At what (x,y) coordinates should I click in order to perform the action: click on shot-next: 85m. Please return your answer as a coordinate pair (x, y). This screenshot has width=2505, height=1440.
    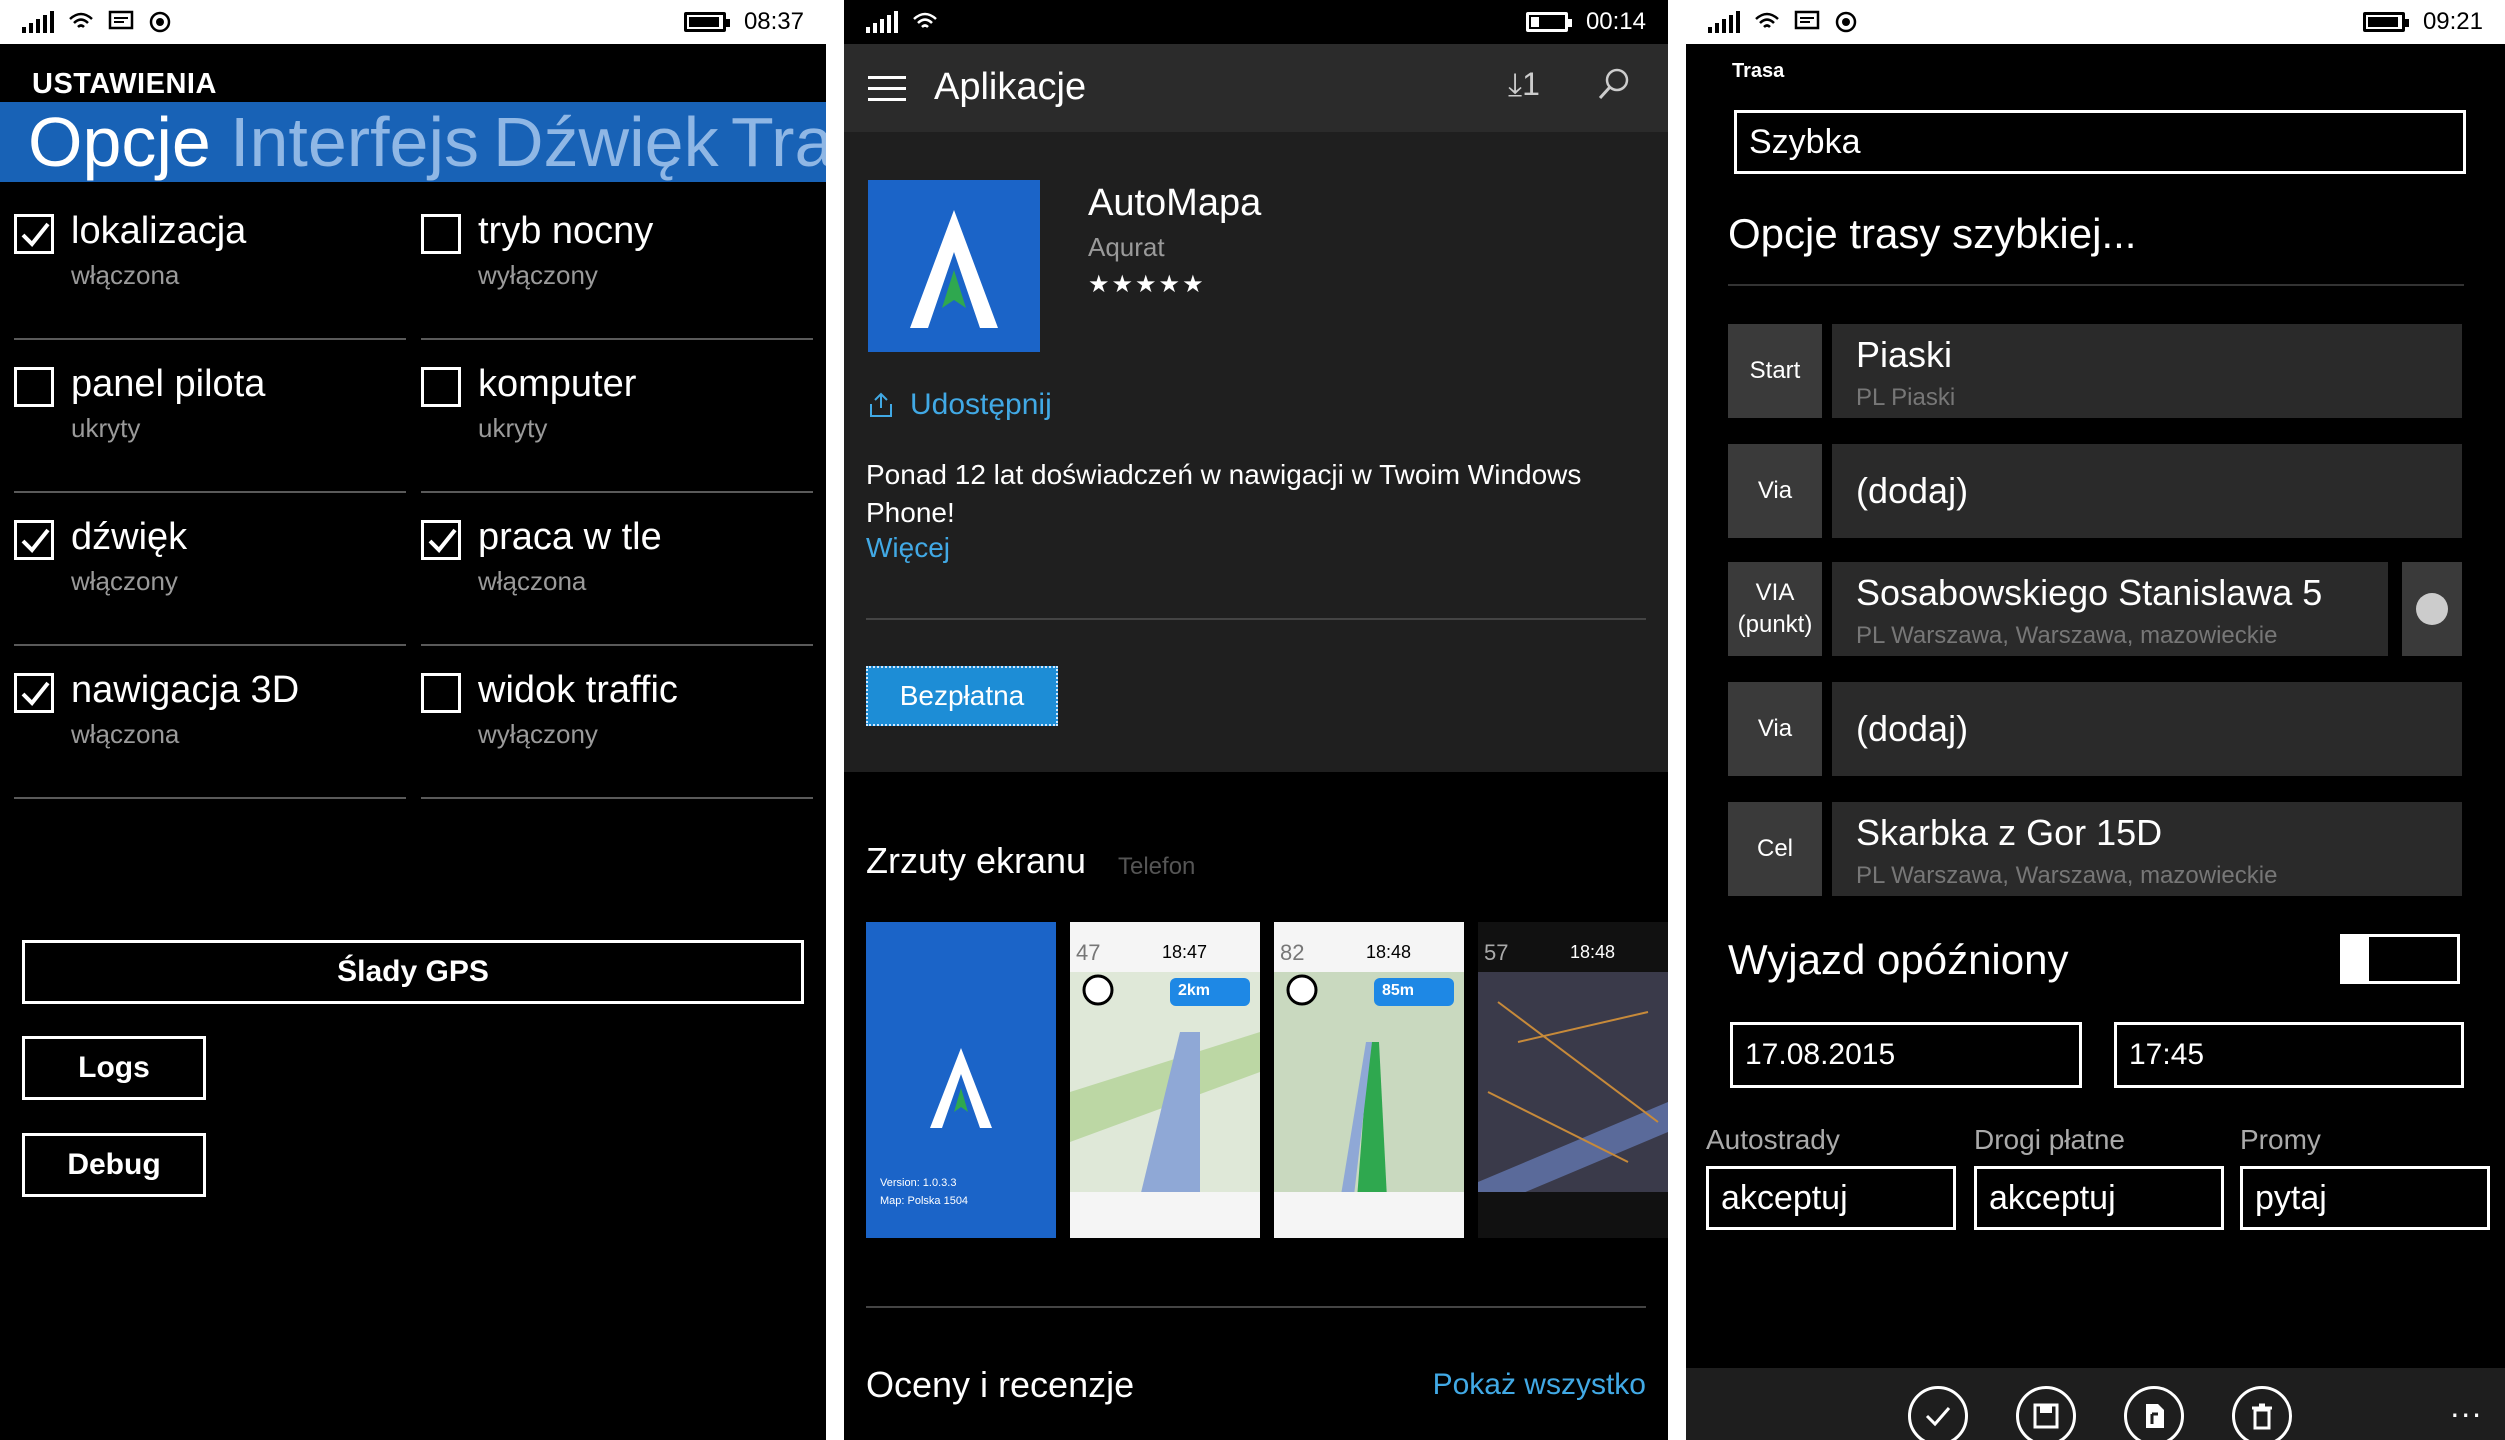
    Looking at the image, I should click on (1398, 990).